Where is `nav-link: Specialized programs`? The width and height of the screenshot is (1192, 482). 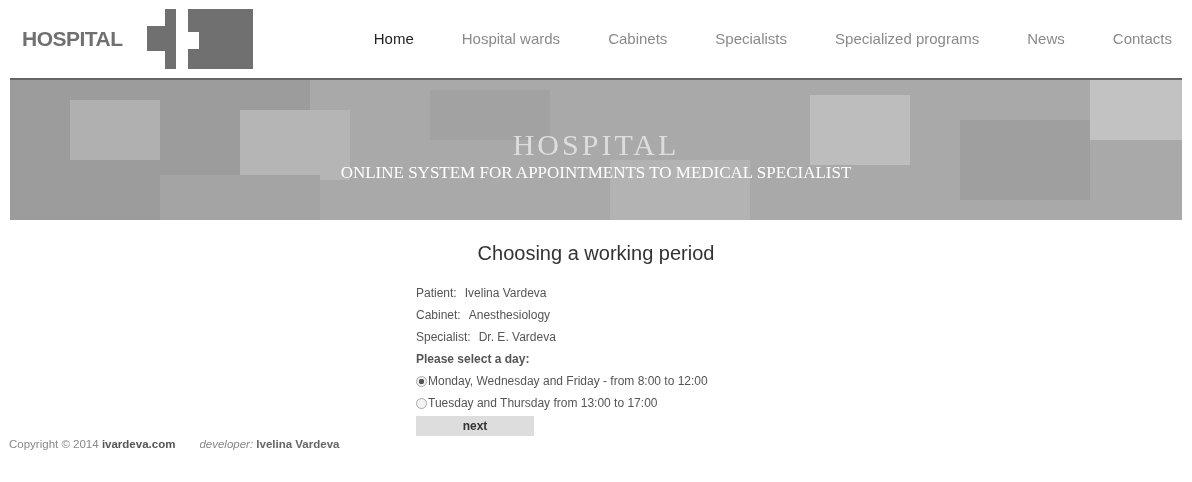
nav-link: Specialized programs is located at coordinates (907, 39).